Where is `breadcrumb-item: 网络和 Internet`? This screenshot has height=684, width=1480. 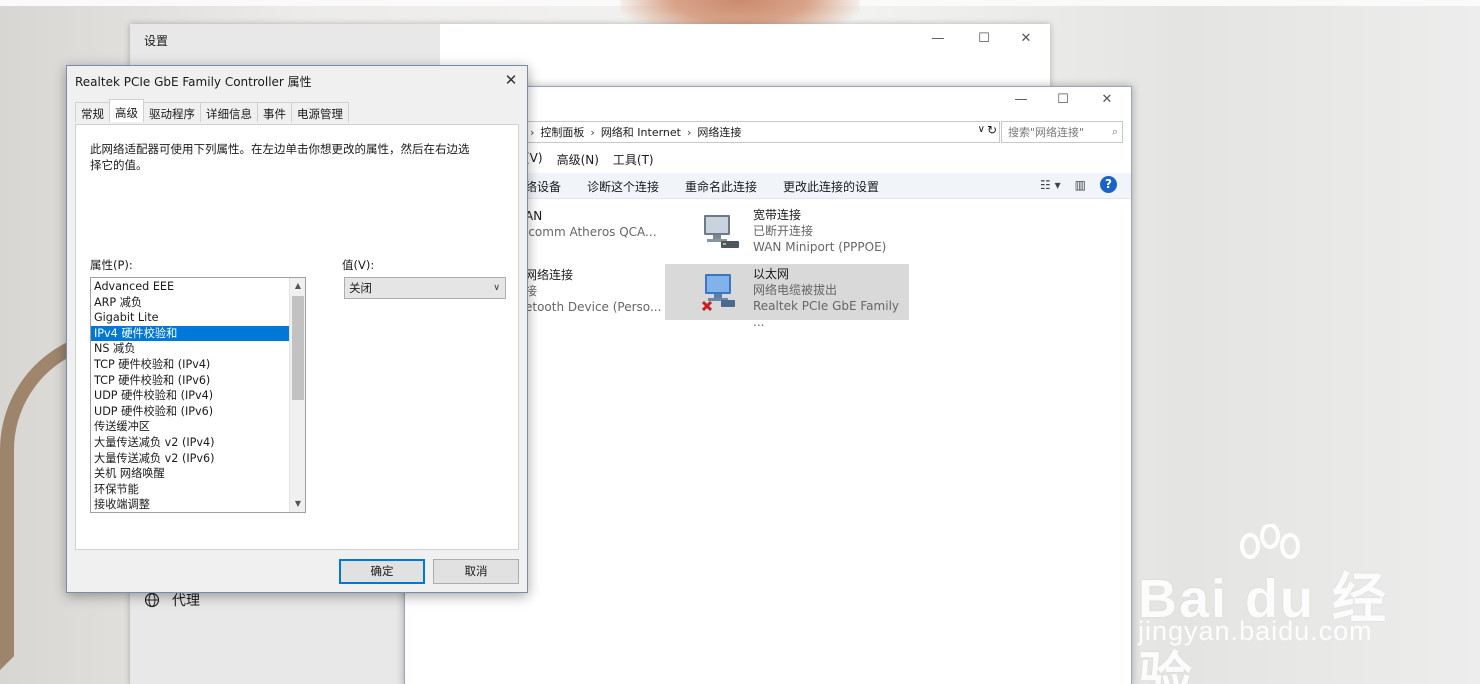
breadcrumb-item: 网络和 Internet is located at coordinates (641, 132).